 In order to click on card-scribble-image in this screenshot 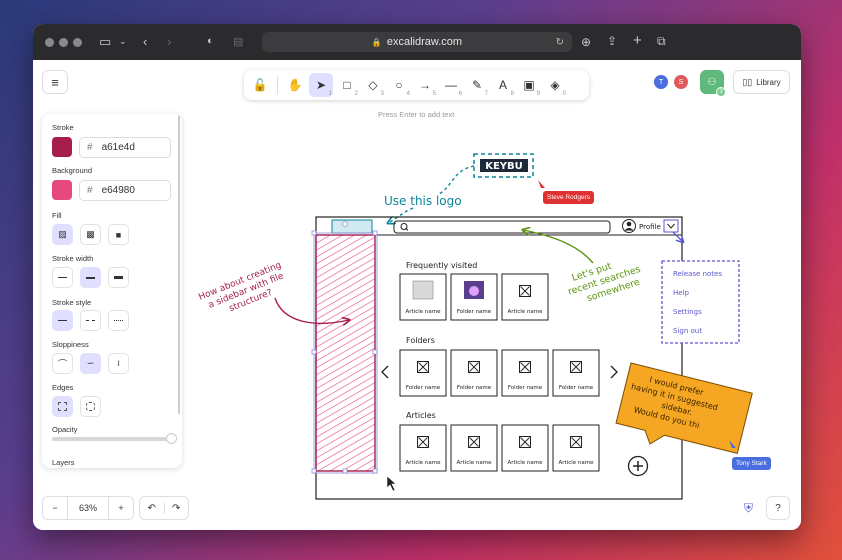, I will do `click(423, 290)`.